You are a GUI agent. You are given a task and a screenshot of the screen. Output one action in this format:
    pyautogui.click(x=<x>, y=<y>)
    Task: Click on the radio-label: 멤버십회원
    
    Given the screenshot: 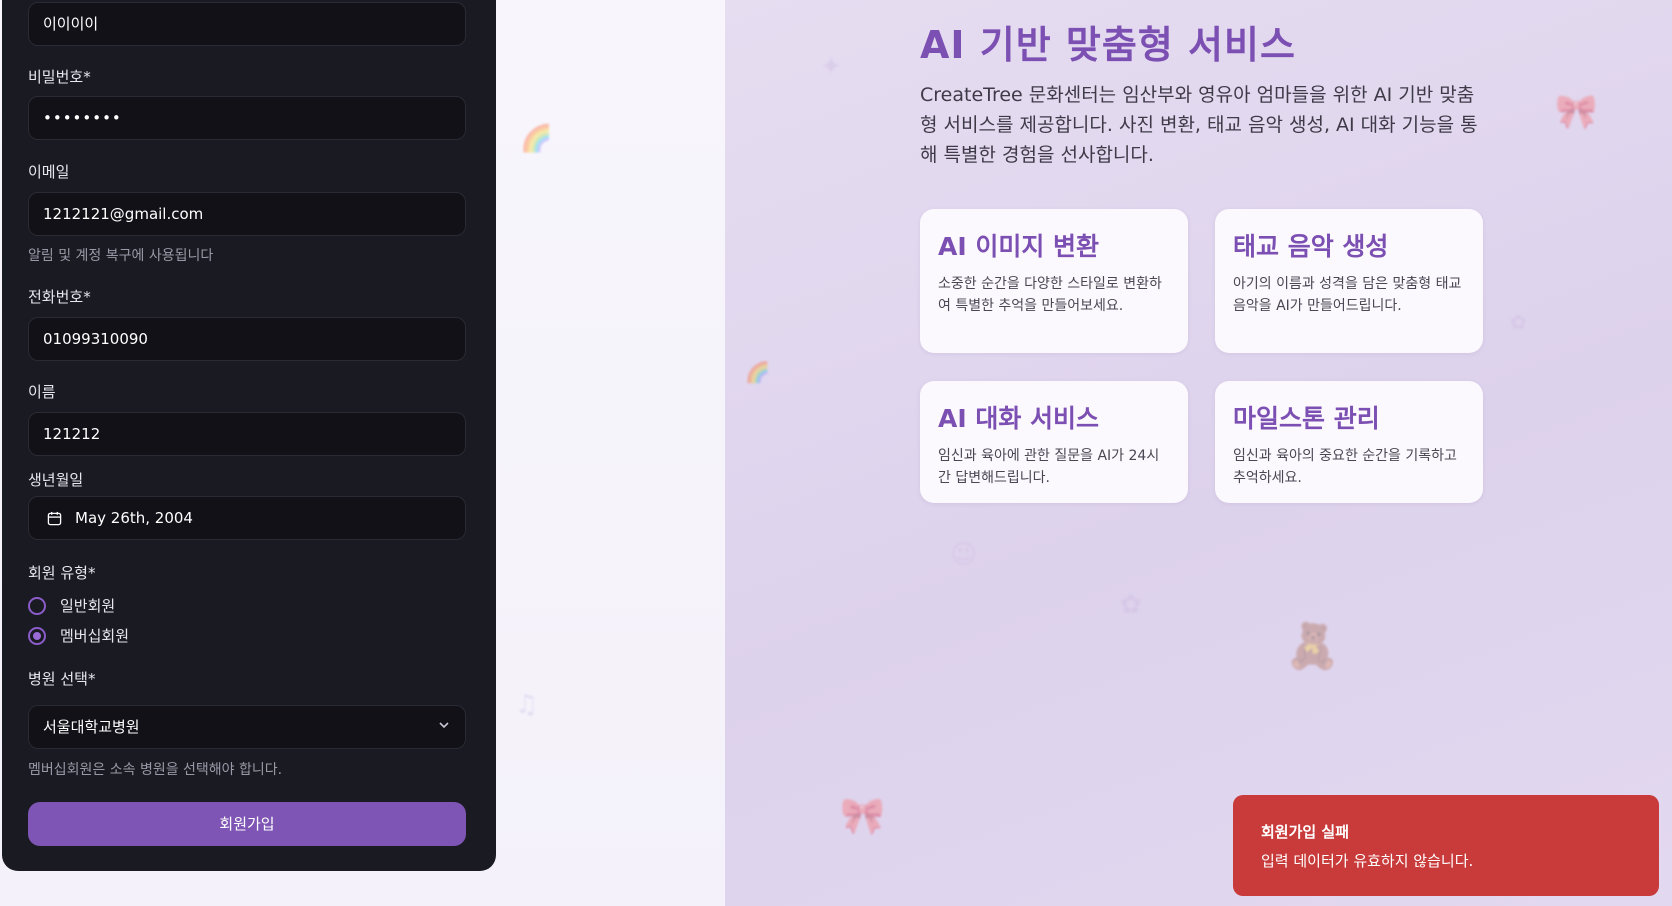 What is the action you would take?
    pyautogui.click(x=95, y=636)
    